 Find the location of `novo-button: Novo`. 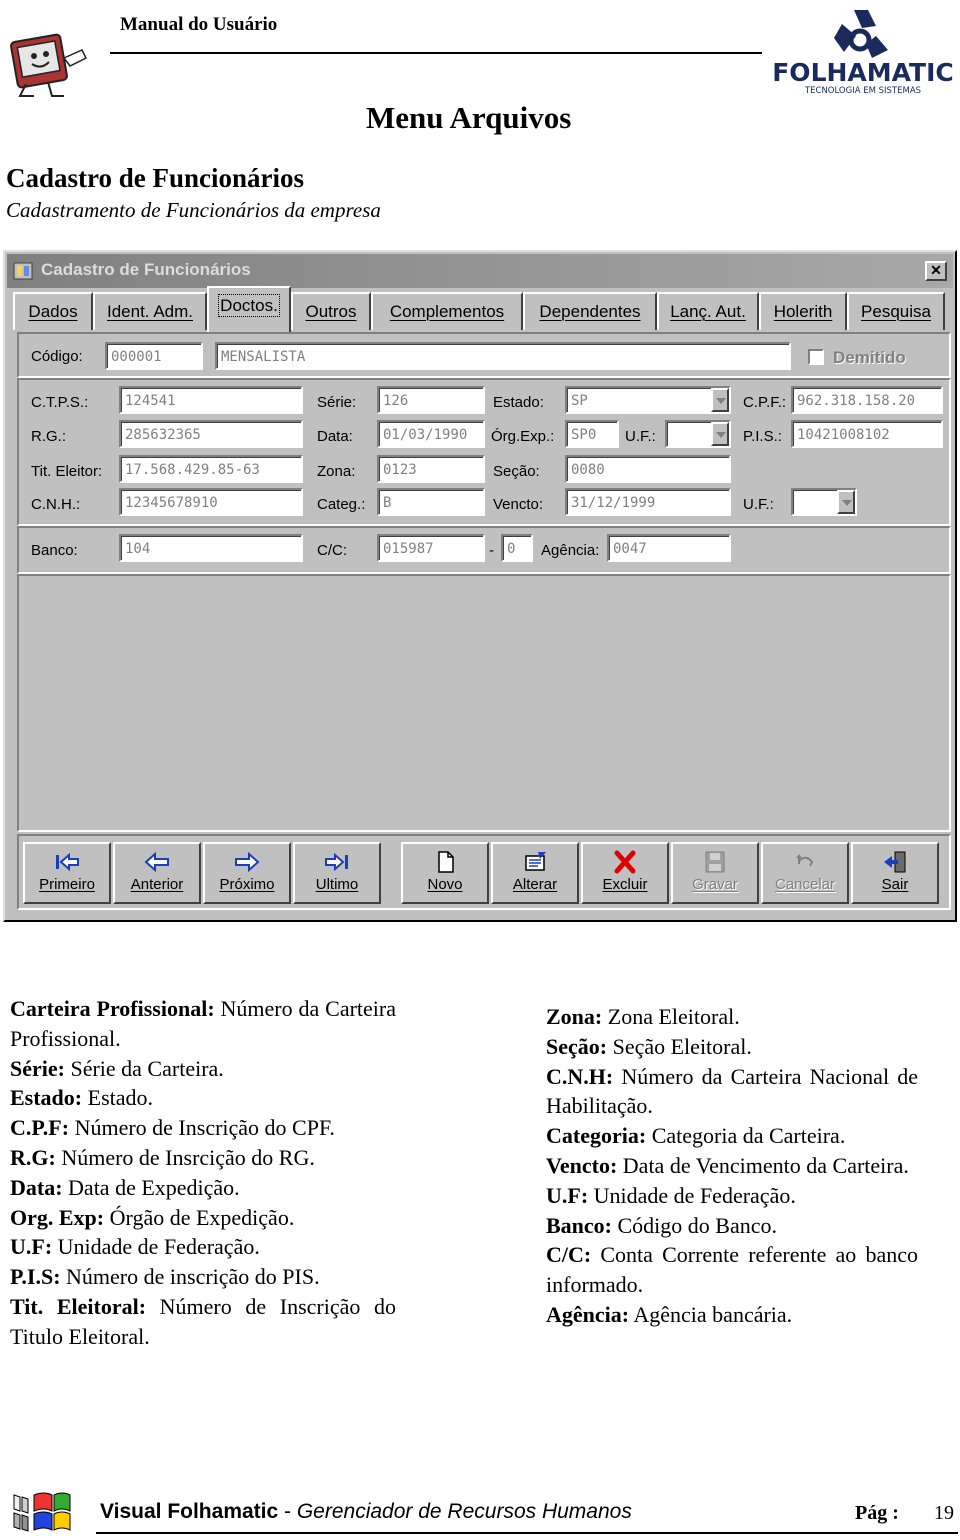

novo-button: Novo is located at coordinates (445, 873).